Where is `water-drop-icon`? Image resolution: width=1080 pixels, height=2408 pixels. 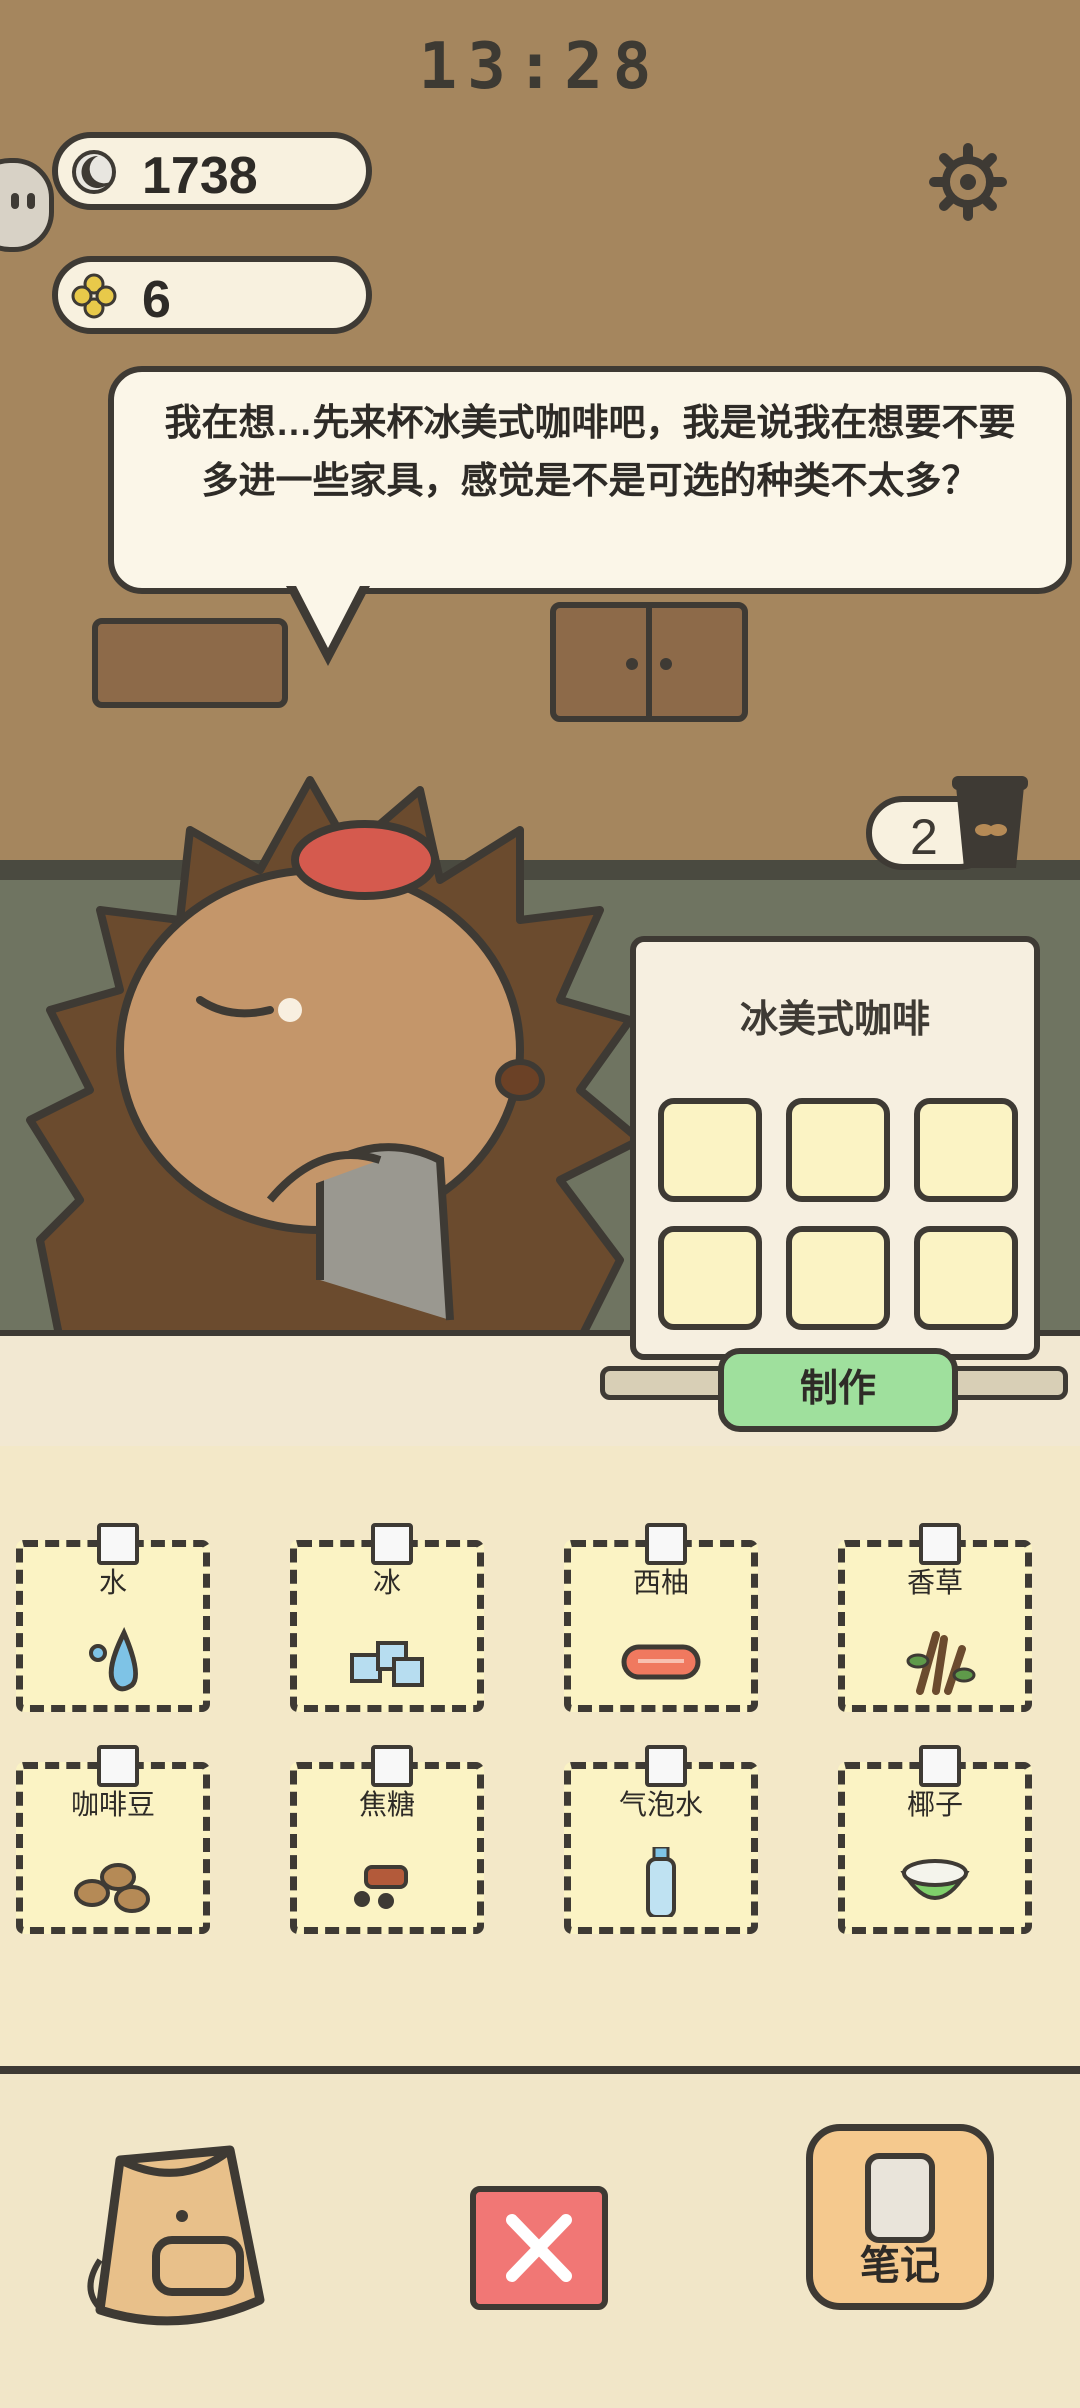 water-drop-icon is located at coordinates (114, 1659).